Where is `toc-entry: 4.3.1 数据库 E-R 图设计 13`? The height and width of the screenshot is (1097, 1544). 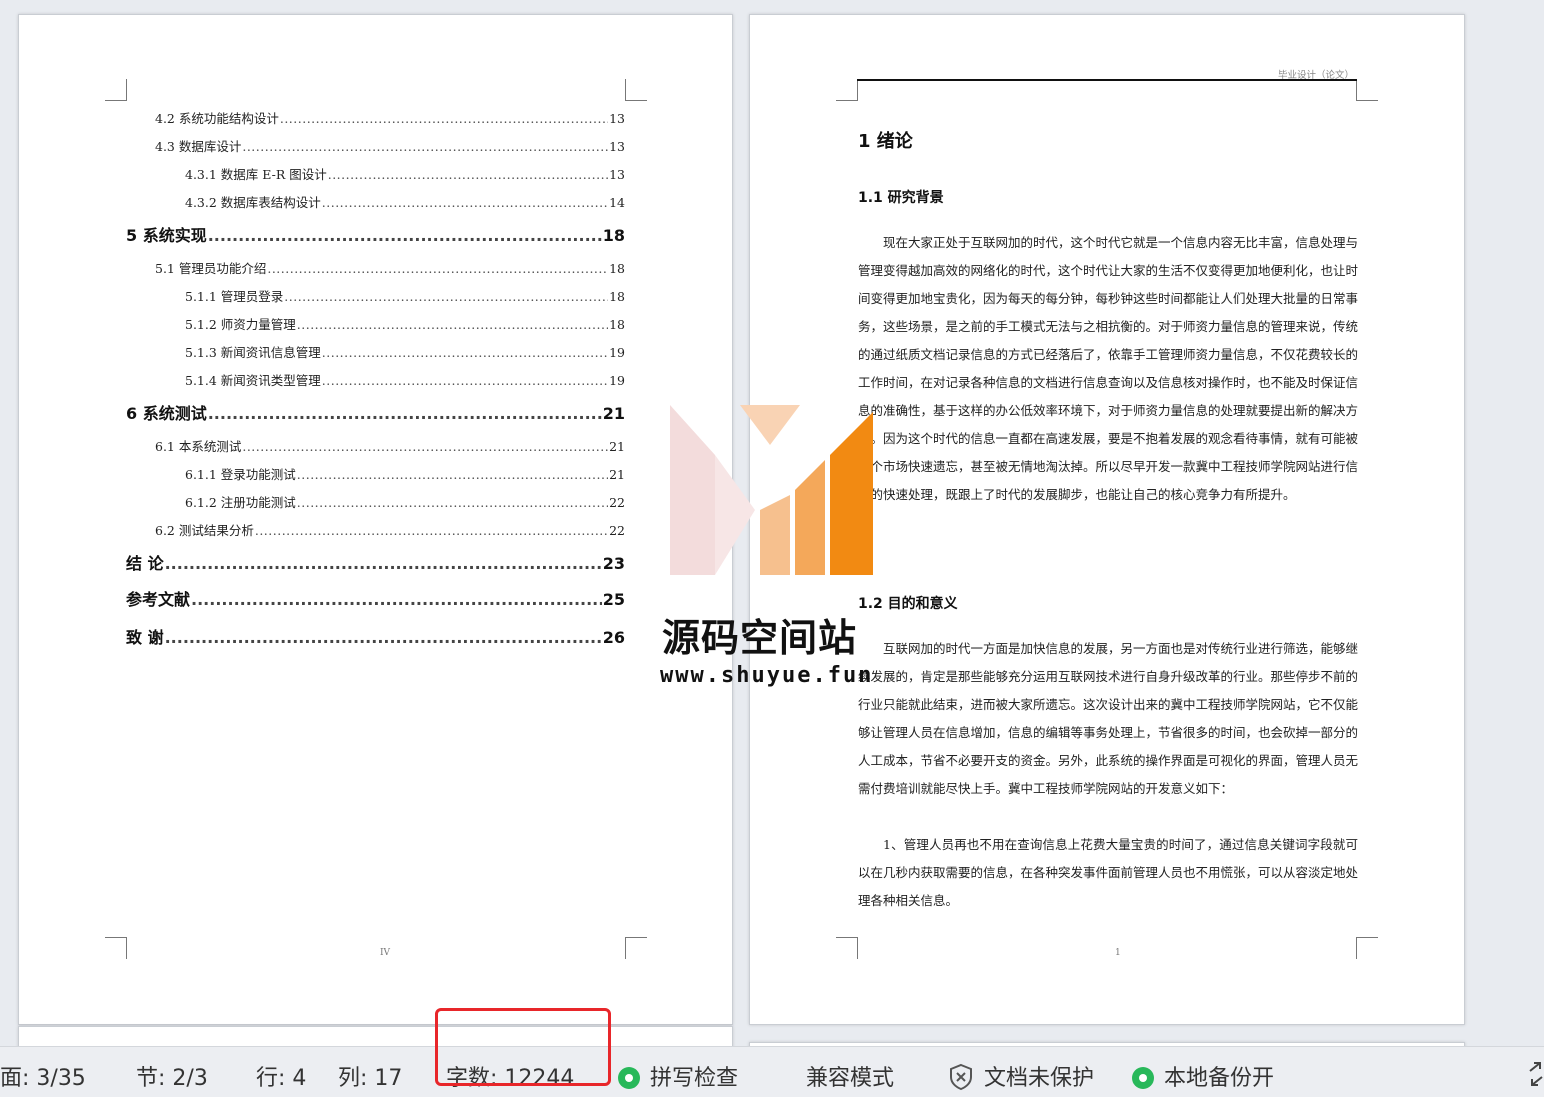 toc-entry: 4.3.1 数据库 E-R 图设计 13 is located at coordinates (405, 173).